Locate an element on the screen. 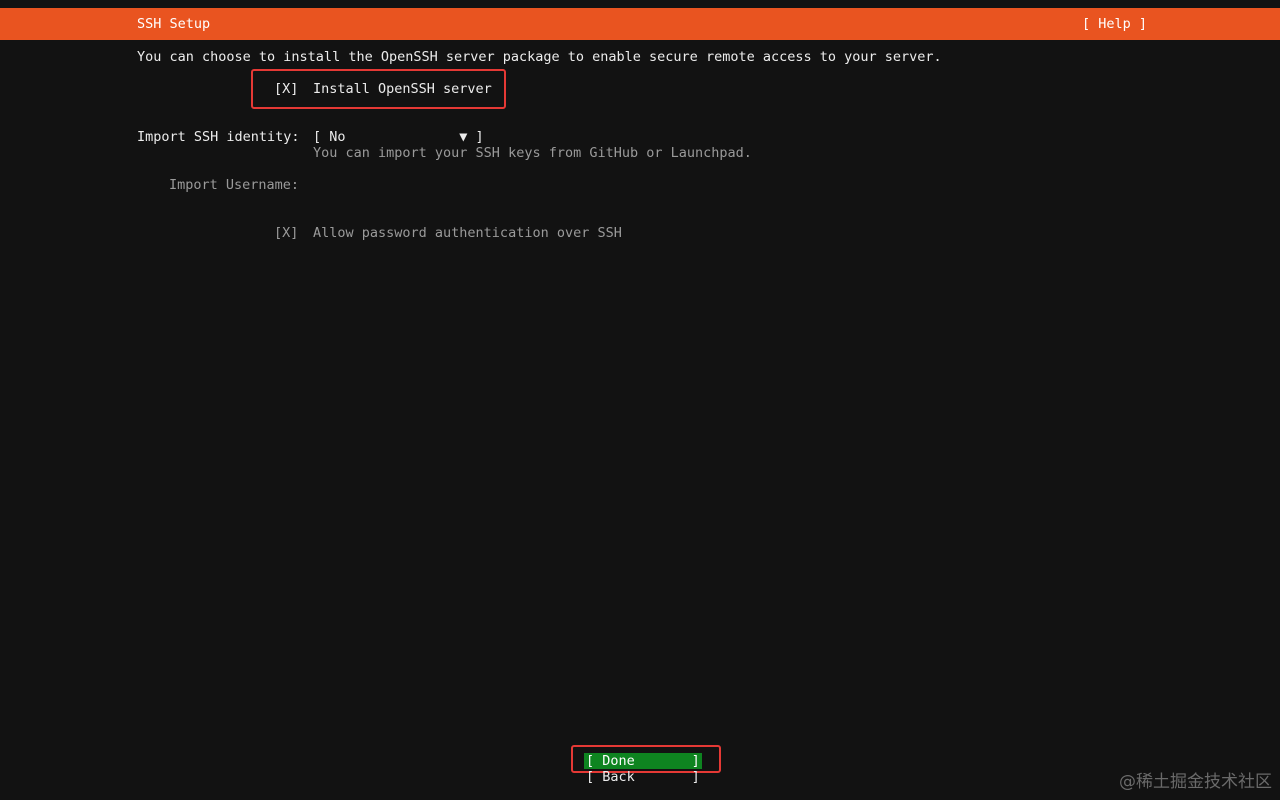 This screenshot has height=800, width=1280. allow-password-label: Allow password authentication over SSH is located at coordinates (467, 233).